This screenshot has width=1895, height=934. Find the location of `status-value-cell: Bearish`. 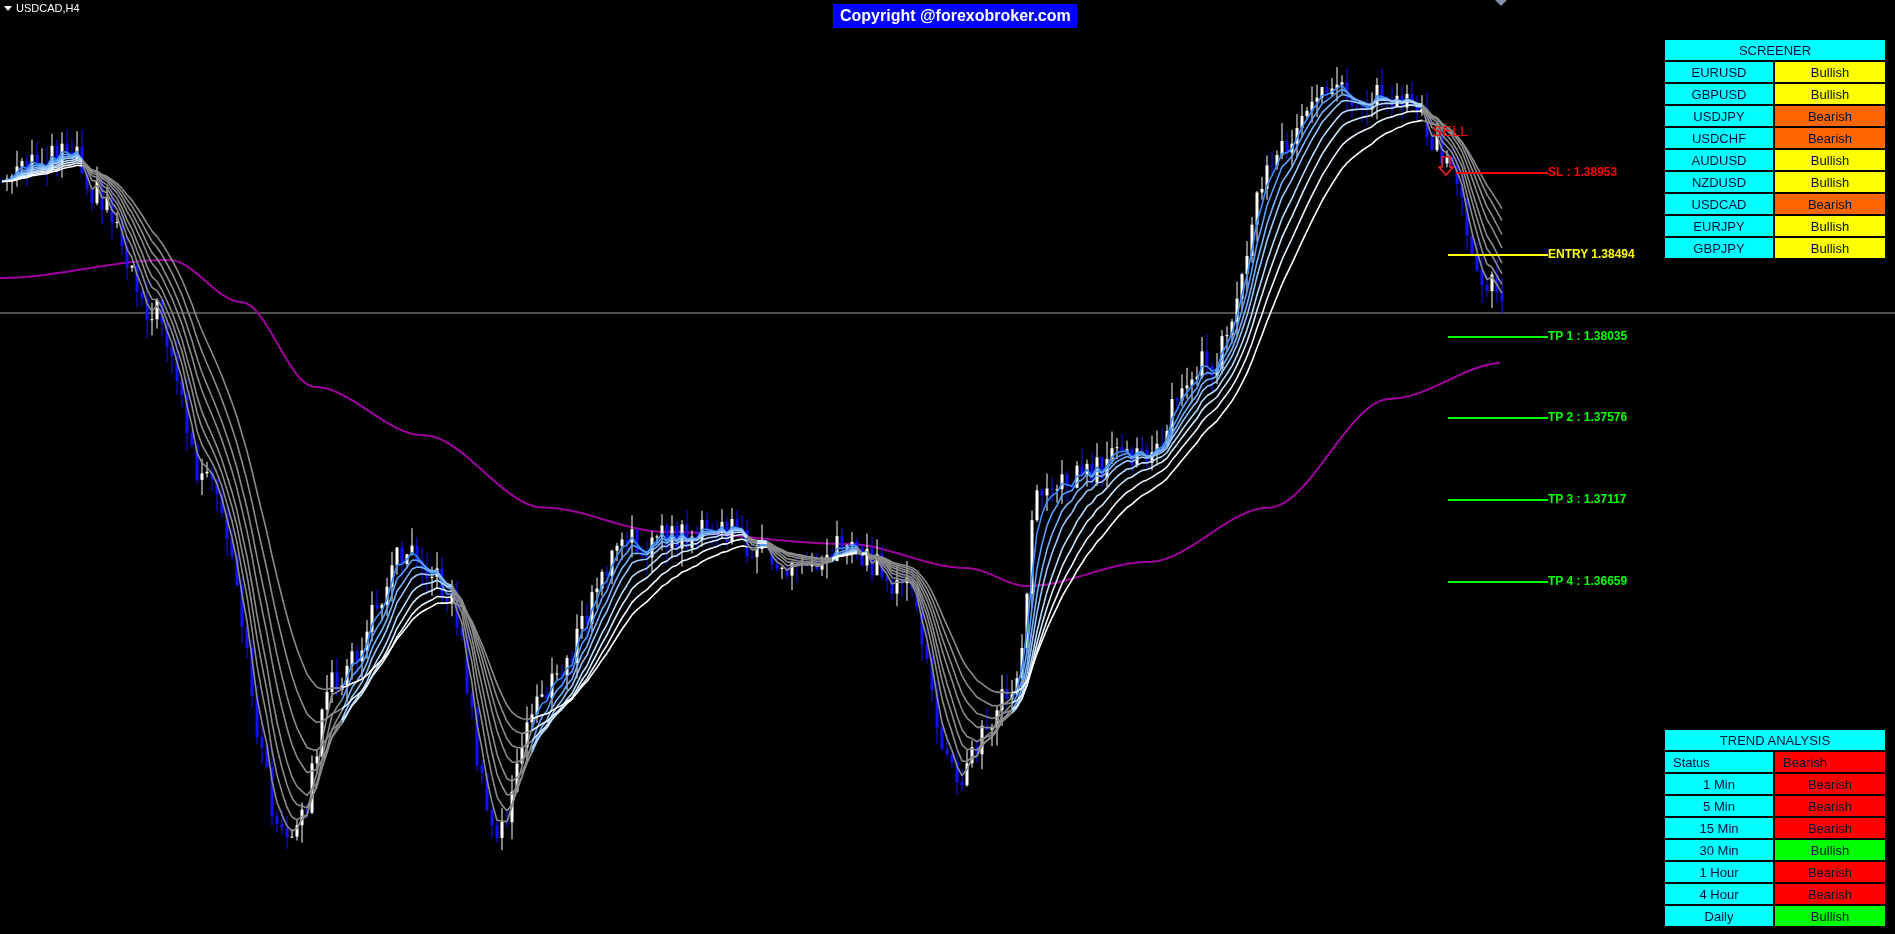

status-value-cell: Bearish is located at coordinates (1830, 762).